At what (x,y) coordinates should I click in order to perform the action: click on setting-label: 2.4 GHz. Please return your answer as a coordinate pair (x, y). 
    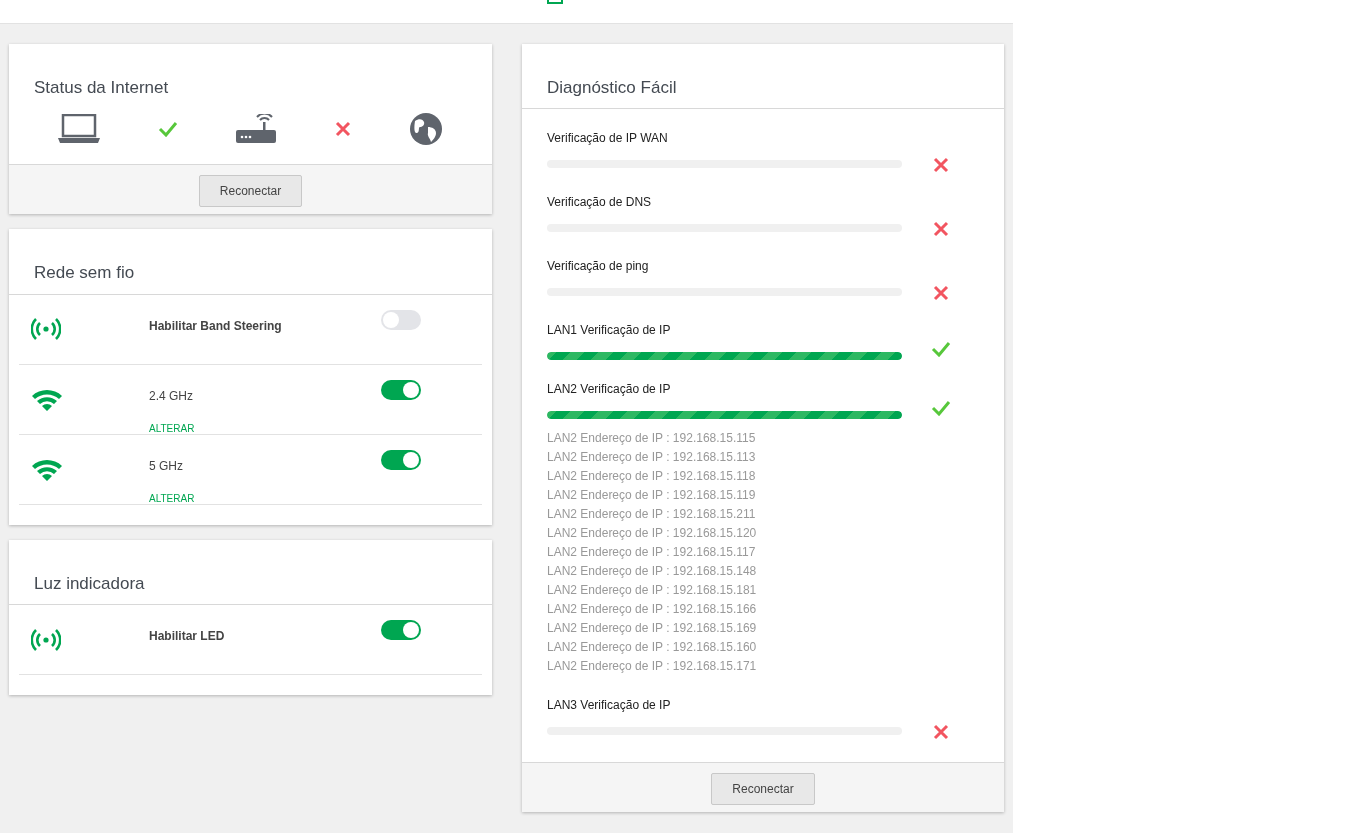
    Looking at the image, I should click on (171, 396).